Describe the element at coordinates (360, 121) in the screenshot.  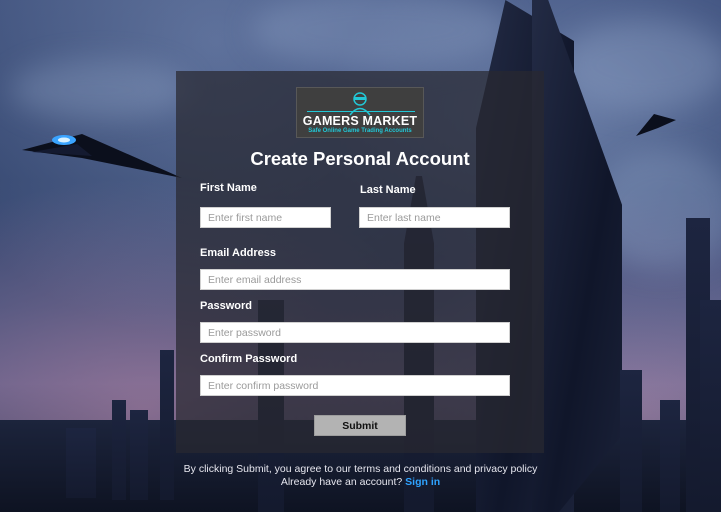
I see `brand-name: GAMERS MARKET` at that location.